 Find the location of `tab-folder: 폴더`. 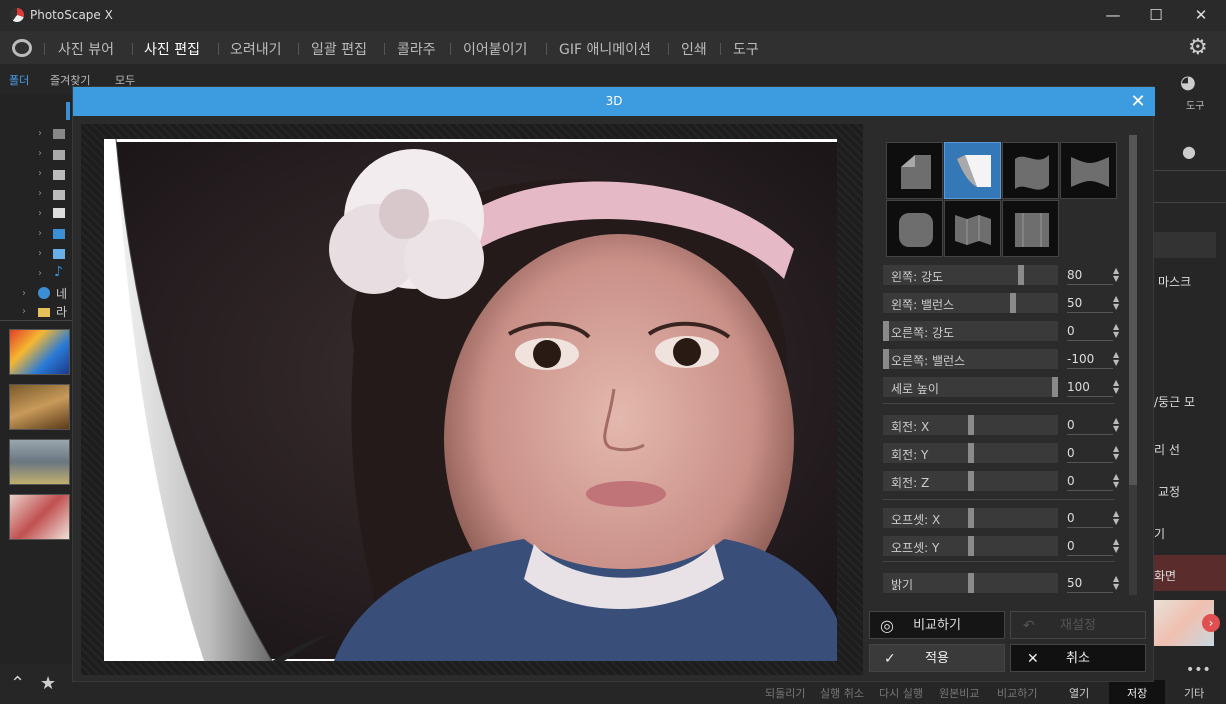

tab-folder: 폴더 is located at coordinates (19, 80).